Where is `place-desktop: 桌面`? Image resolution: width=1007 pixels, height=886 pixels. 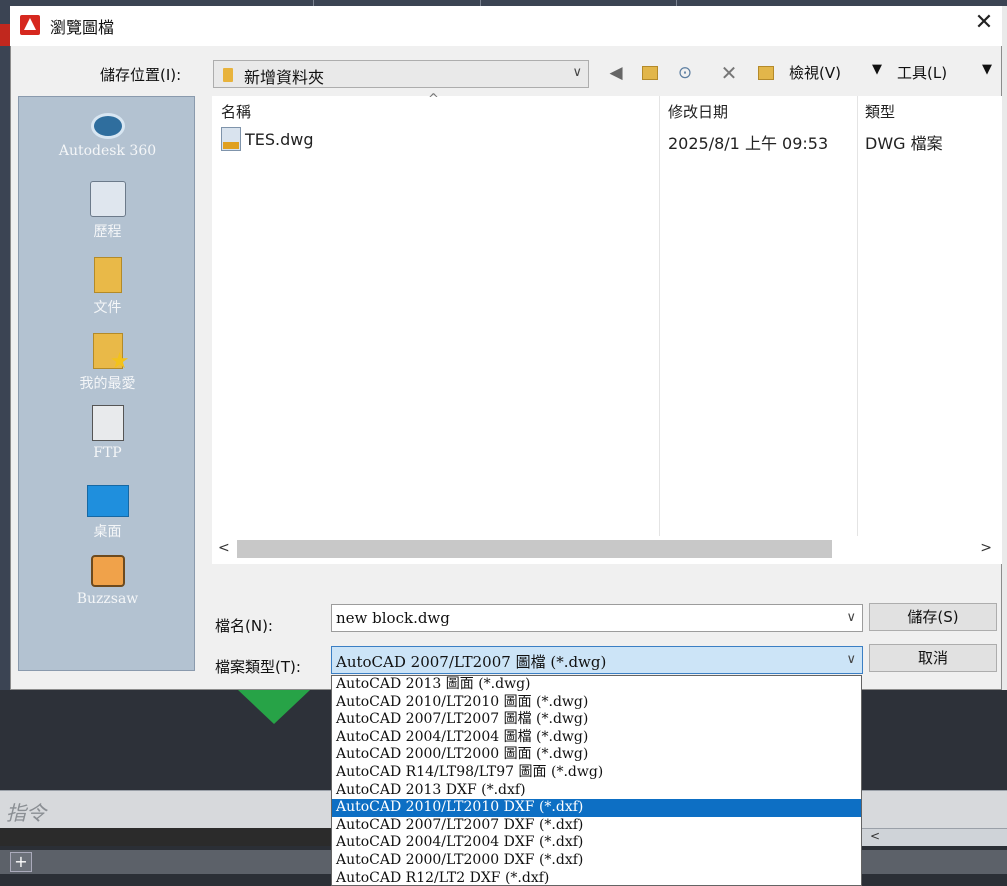
place-desktop: 桌面 is located at coordinates (107, 513).